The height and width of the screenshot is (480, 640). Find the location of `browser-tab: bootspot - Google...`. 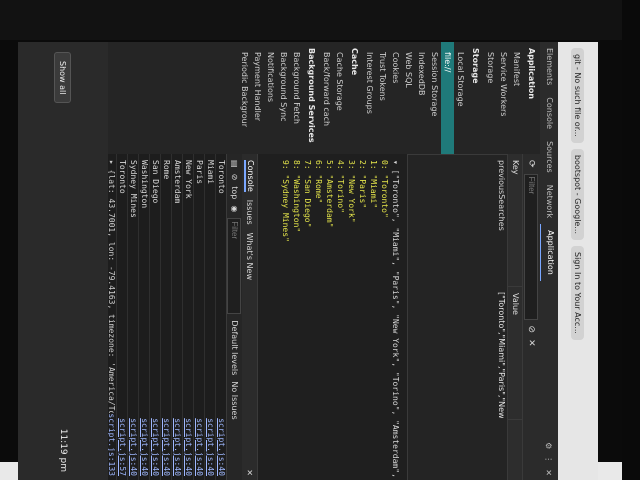

browser-tab: bootspot - Google... is located at coordinates (578, 194).